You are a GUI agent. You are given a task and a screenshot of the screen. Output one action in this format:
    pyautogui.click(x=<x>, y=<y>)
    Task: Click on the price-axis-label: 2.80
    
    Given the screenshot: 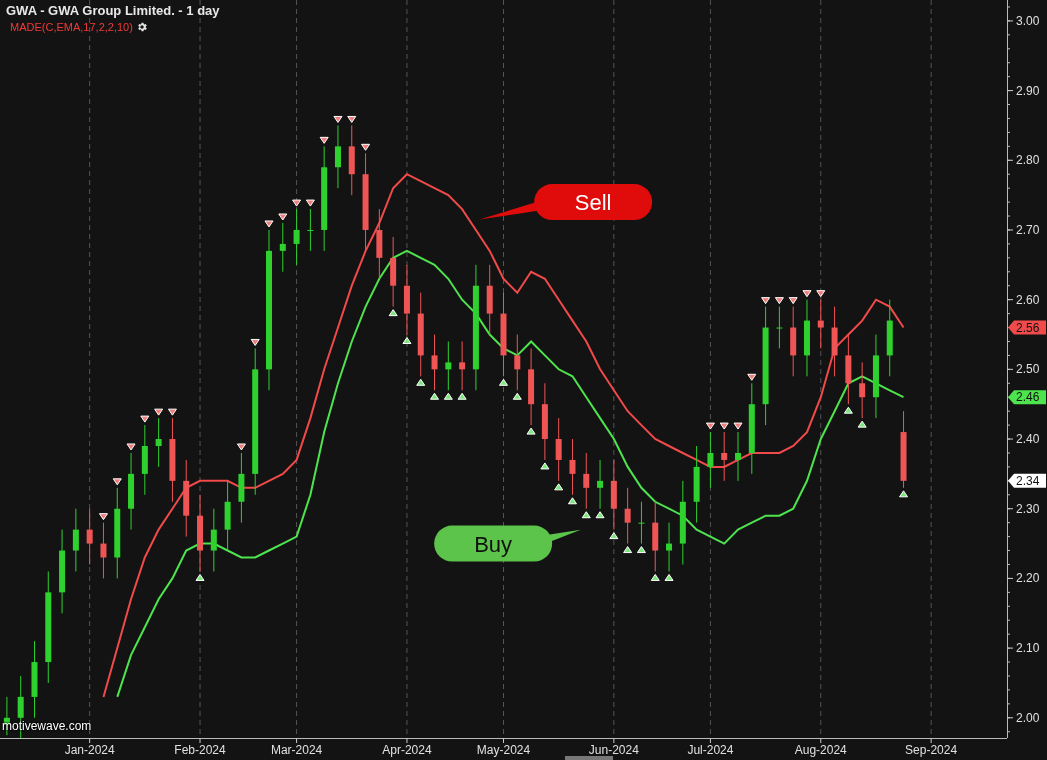 What is the action you would take?
    pyautogui.click(x=1028, y=160)
    